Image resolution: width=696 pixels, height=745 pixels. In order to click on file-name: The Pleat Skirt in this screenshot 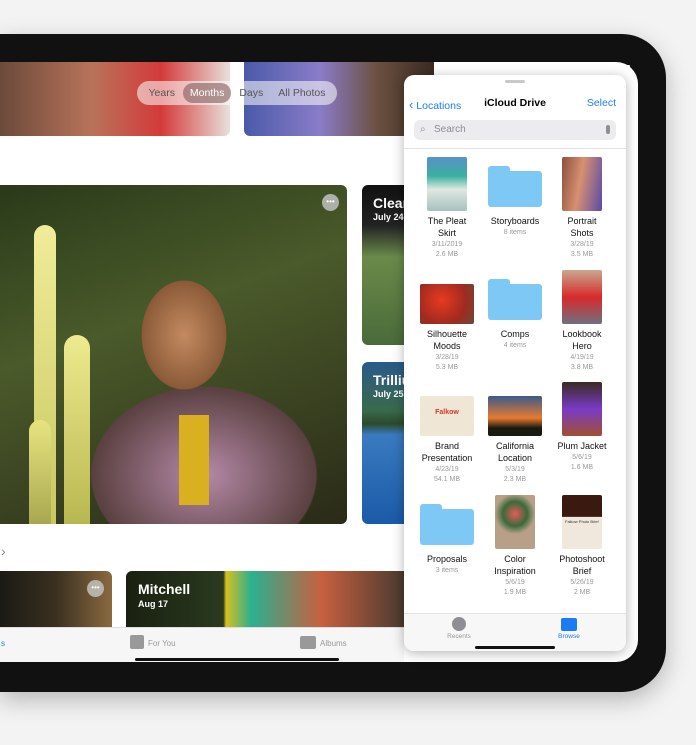, I will do `click(447, 227)`.